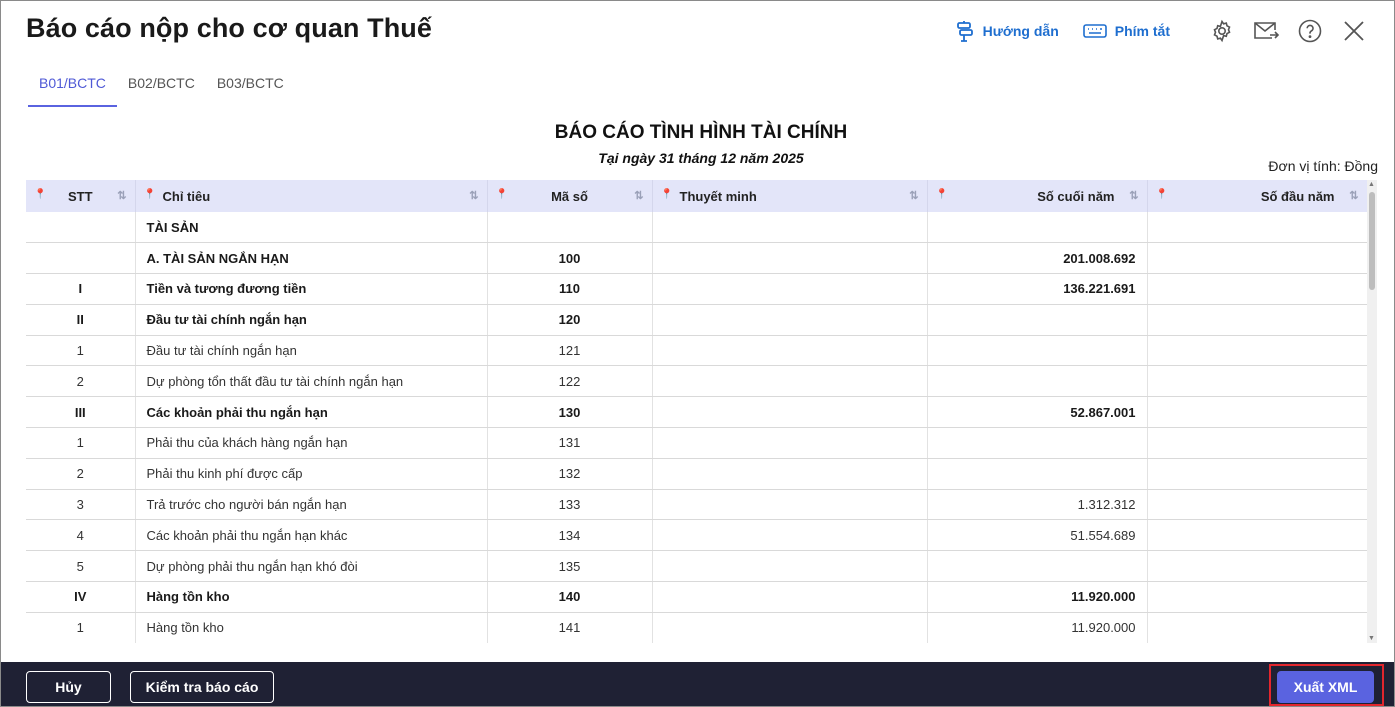  I want to click on cell-ma-so: 134, so click(570, 535).